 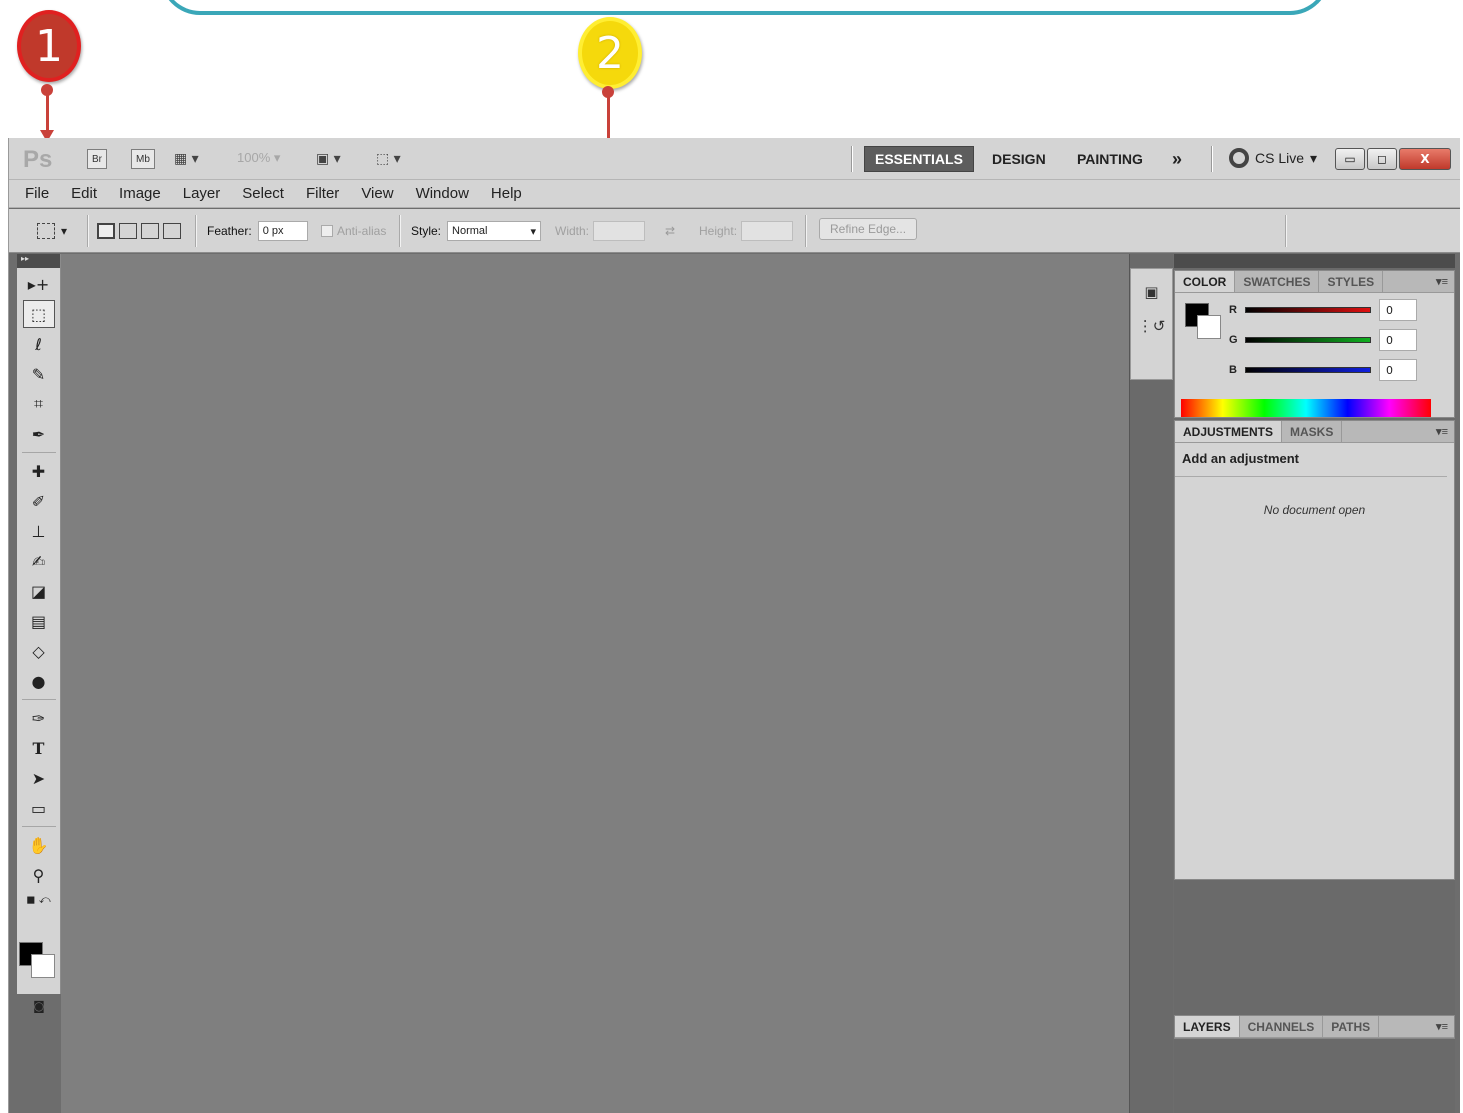 What do you see at coordinates (1425, 159) in the screenshot?
I see `close-button: X` at bounding box center [1425, 159].